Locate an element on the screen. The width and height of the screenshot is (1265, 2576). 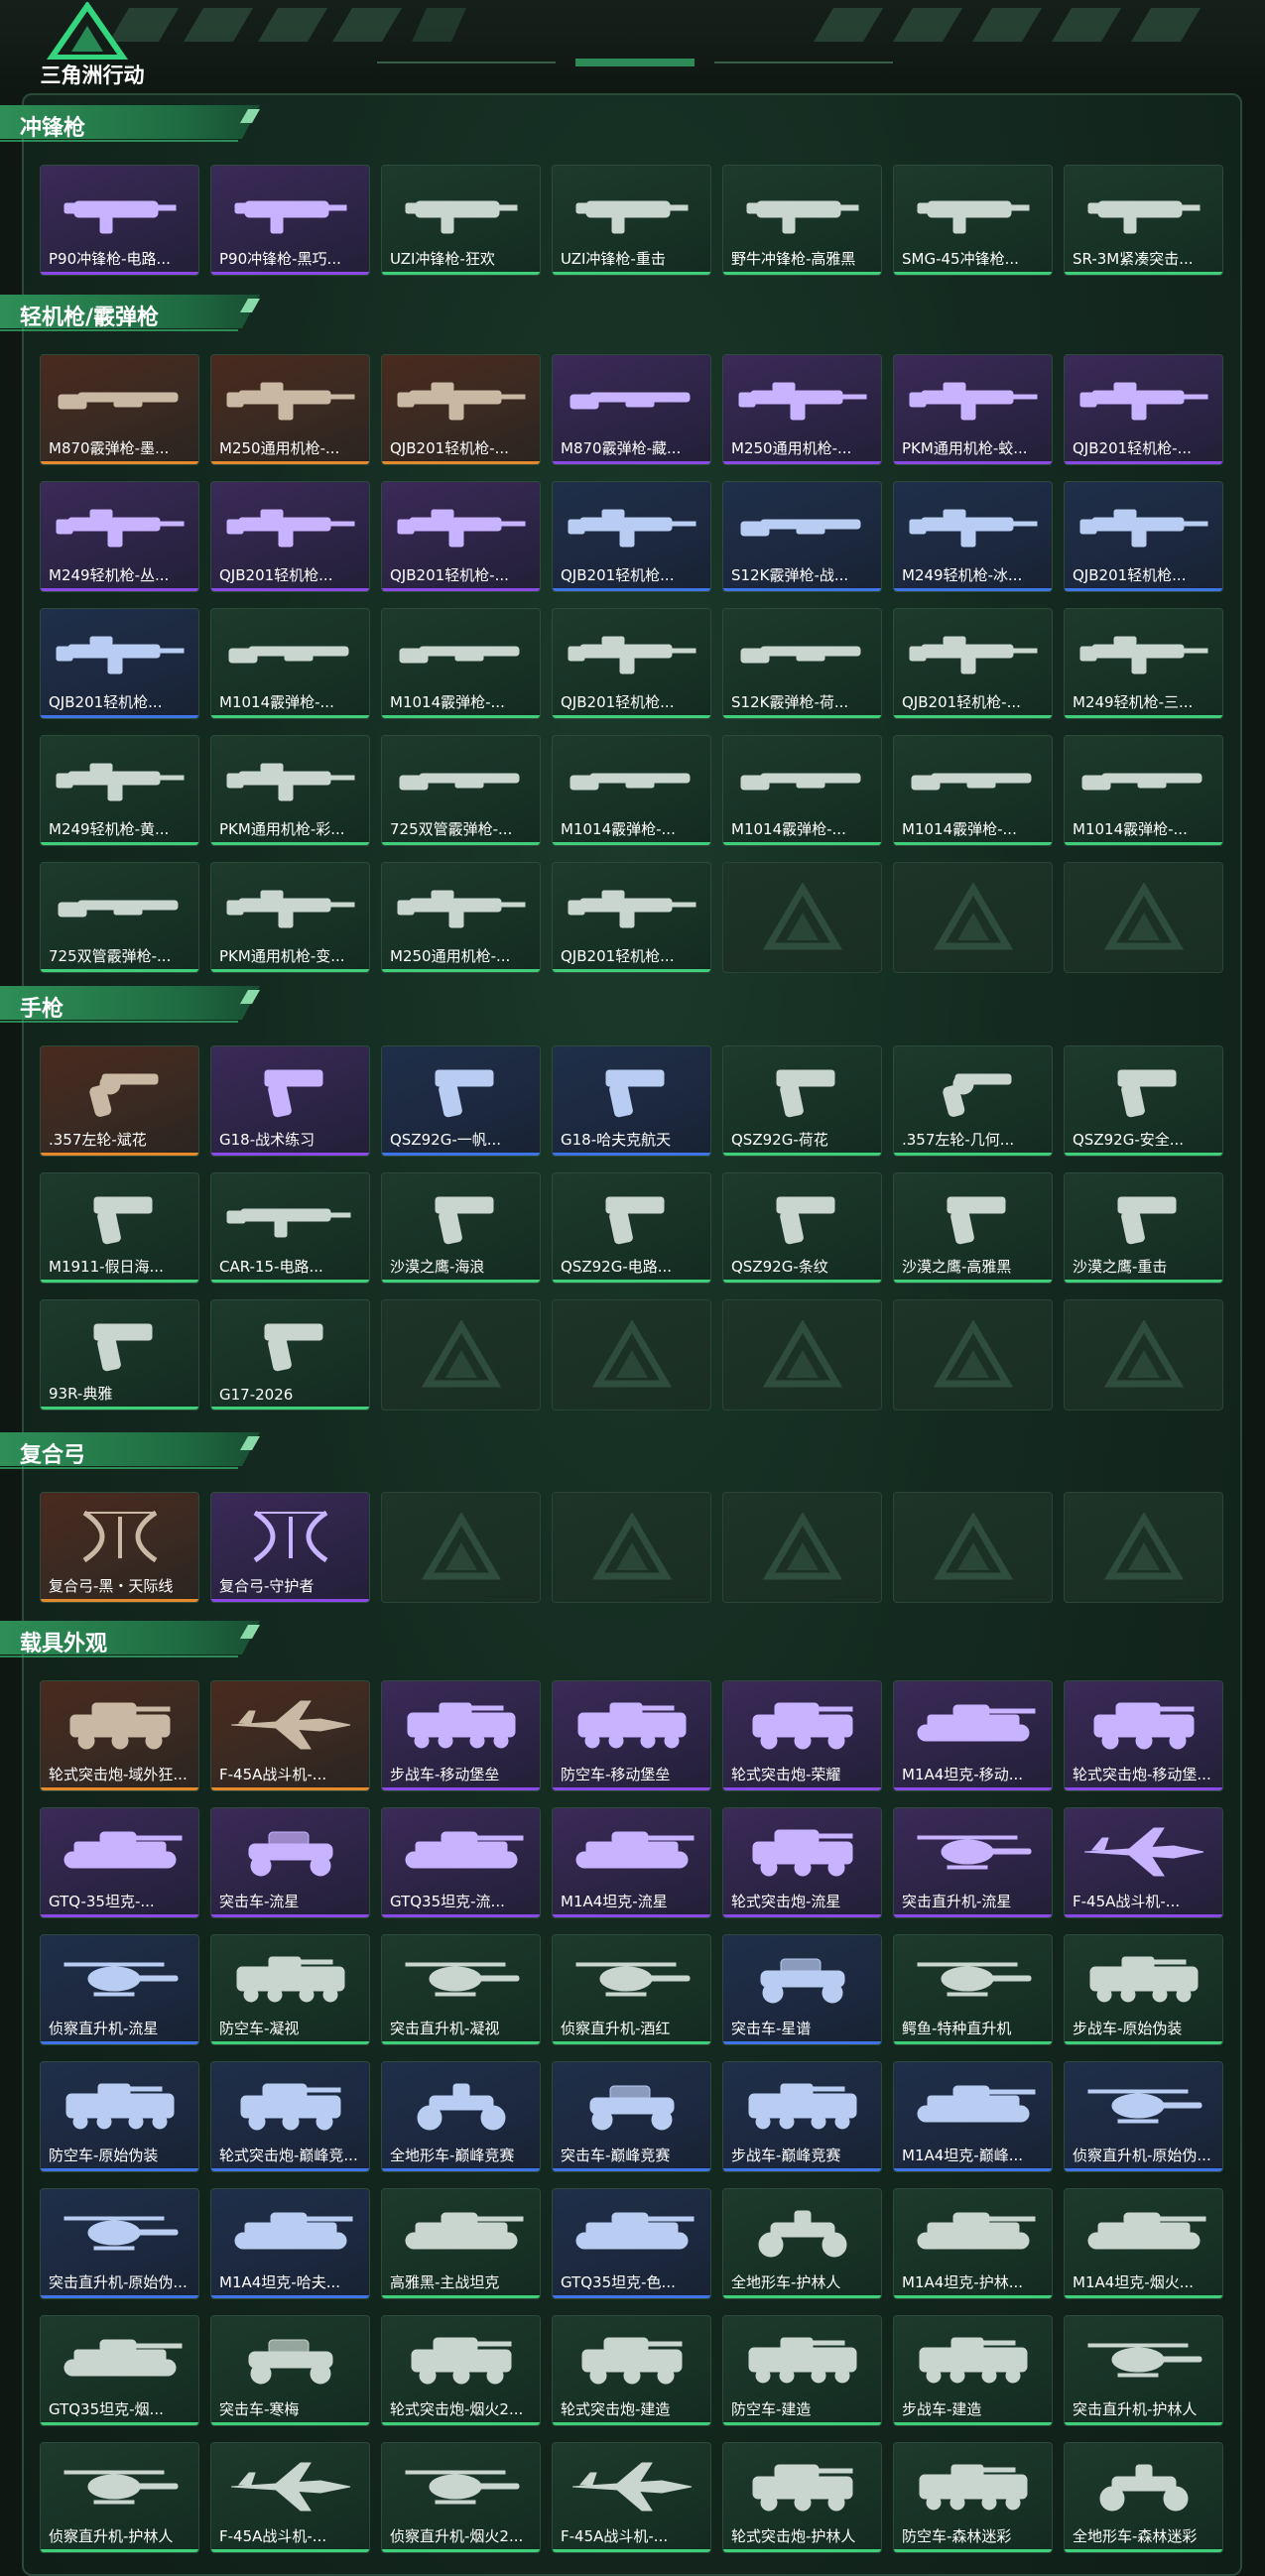
item-card: 侦察直升机-酒红 is located at coordinates (631, 1989).